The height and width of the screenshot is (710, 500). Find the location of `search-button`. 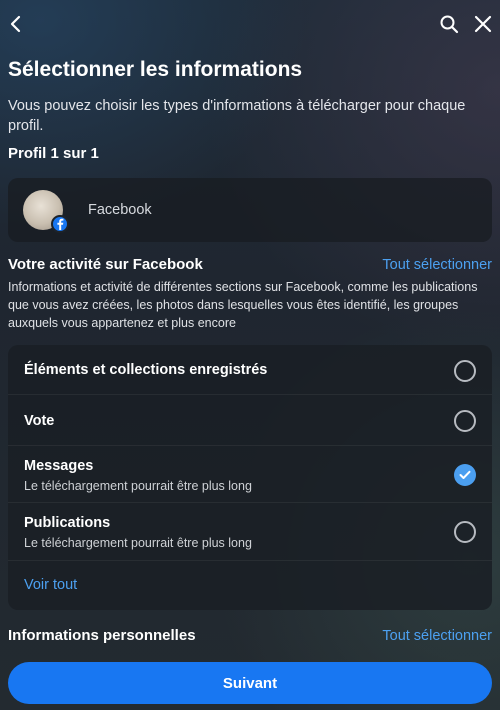

search-button is located at coordinates (449, 24).